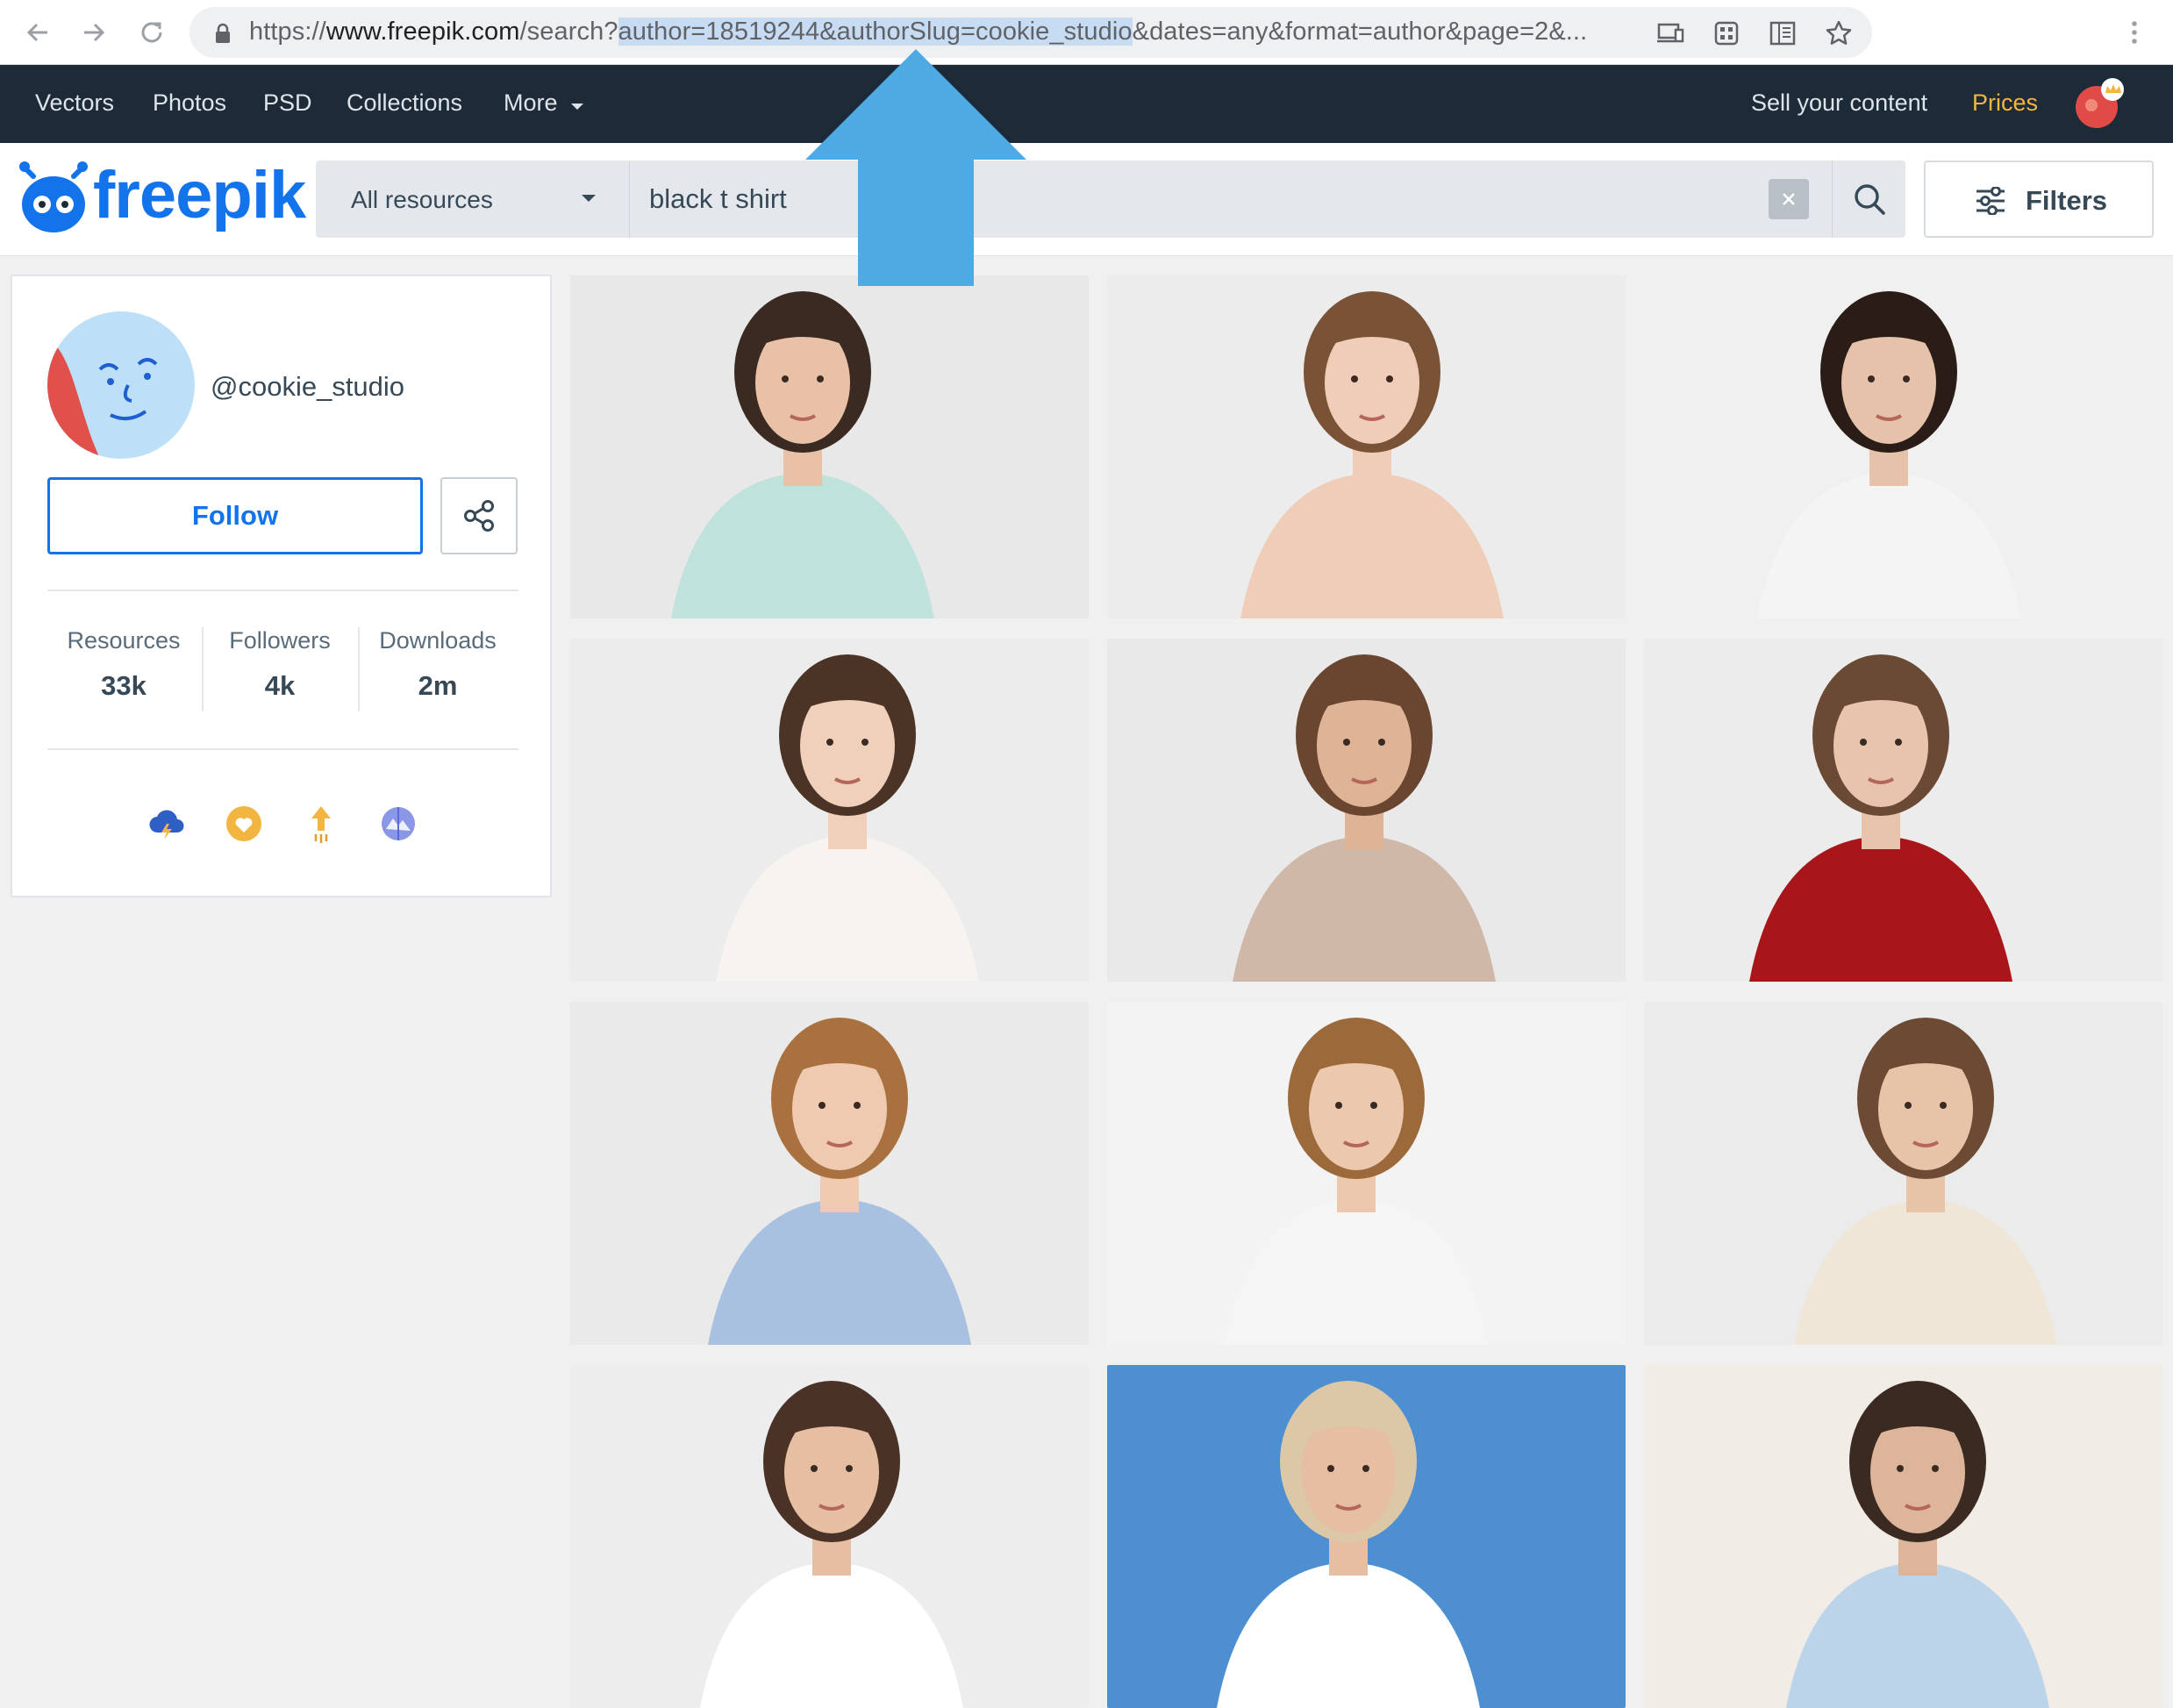 The height and width of the screenshot is (1708, 2173). What do you see at coordinates (438, 664) in the screenshot?
I see `stat-downloads: Downloads 2m` at bounding box center [438, 664].